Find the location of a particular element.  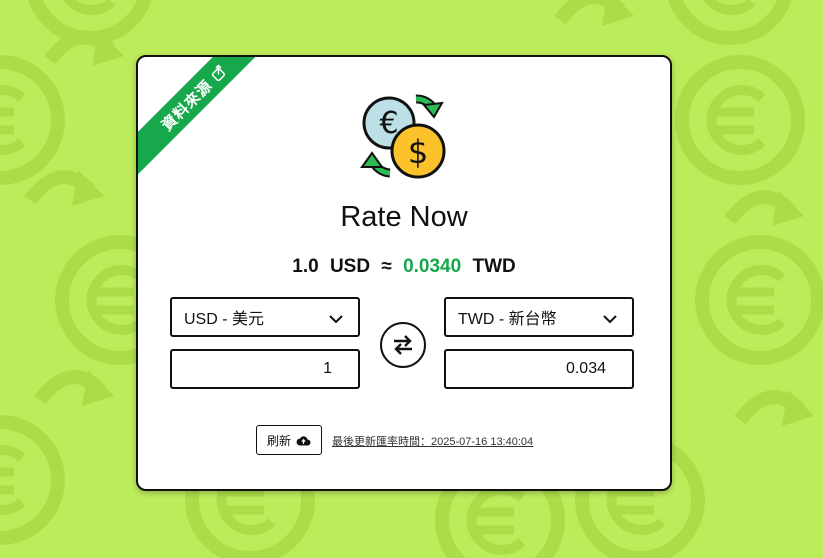

rate-to-code: TWD is located at coordinates (494, 266).